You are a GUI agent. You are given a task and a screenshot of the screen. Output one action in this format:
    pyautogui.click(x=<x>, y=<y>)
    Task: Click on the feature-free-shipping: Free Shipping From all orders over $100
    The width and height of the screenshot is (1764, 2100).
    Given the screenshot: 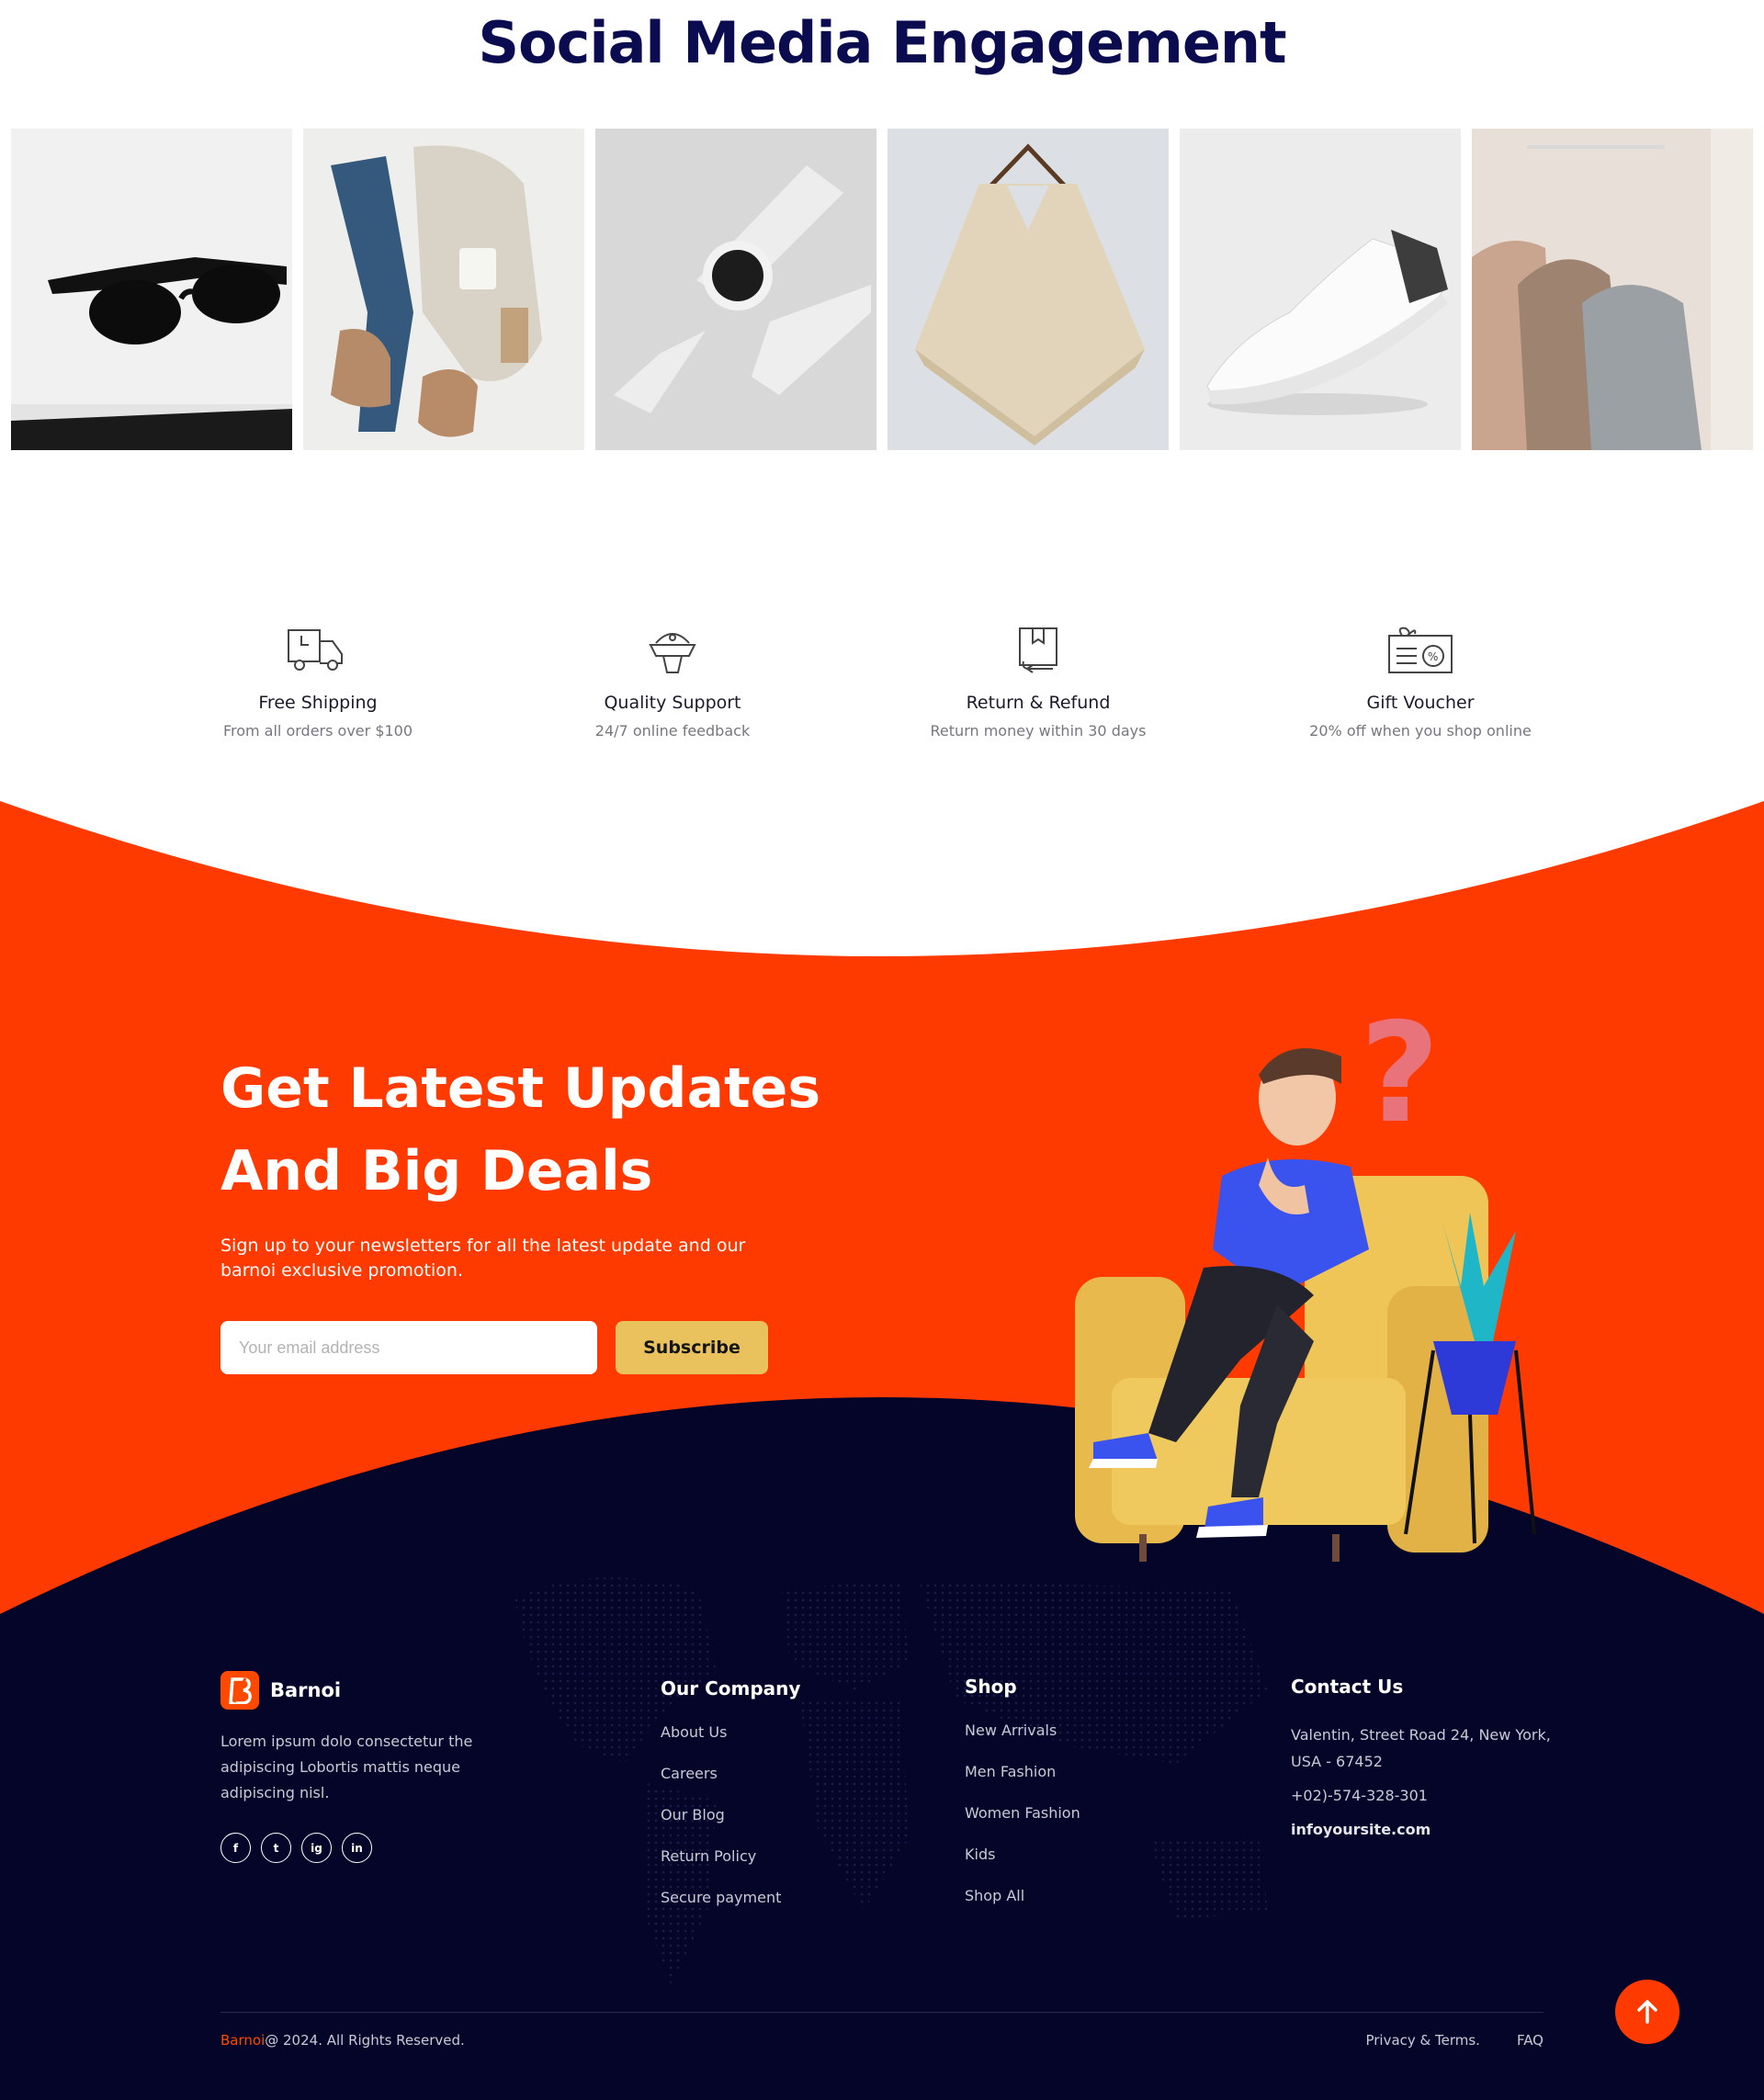 What is the action you would take?
    pyautogui.click(x=318, y=682)
    